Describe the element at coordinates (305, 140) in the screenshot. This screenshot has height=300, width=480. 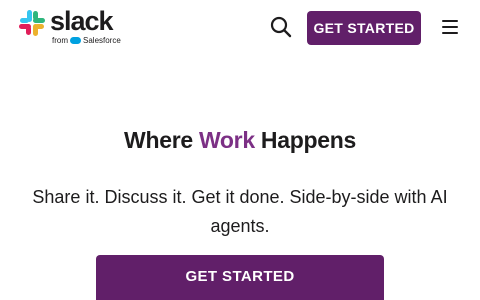
I see `hero-title-part2: Happens` at that location.